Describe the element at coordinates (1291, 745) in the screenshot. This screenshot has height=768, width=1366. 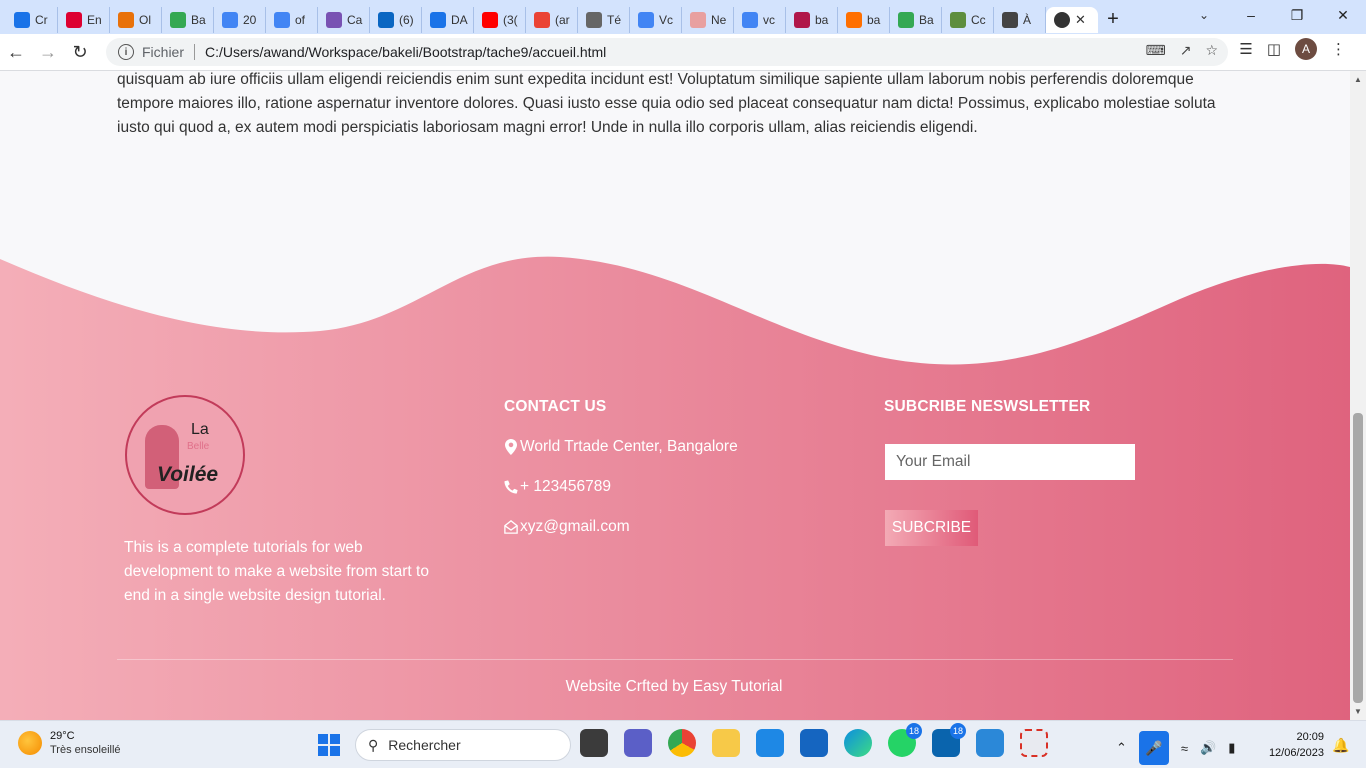
I see `system-clock: 20:09 12/06/2023` at that location.